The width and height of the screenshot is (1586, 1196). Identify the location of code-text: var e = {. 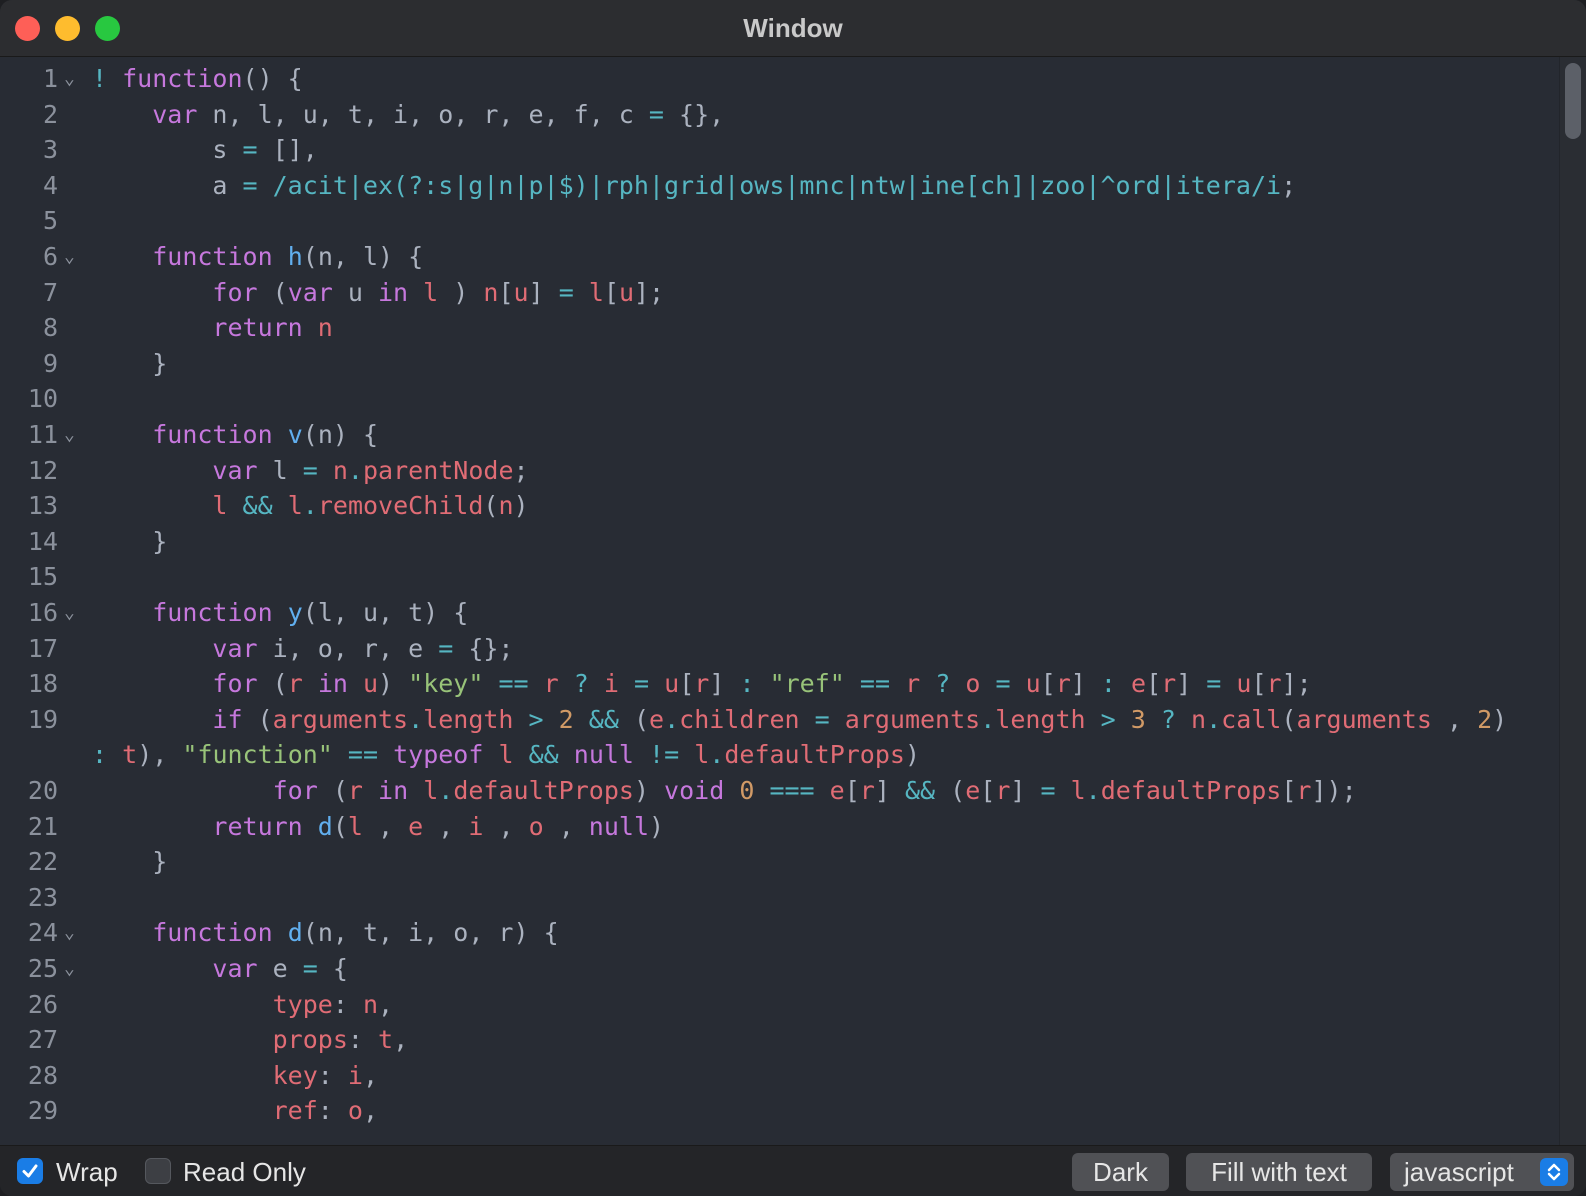
(220, 969).